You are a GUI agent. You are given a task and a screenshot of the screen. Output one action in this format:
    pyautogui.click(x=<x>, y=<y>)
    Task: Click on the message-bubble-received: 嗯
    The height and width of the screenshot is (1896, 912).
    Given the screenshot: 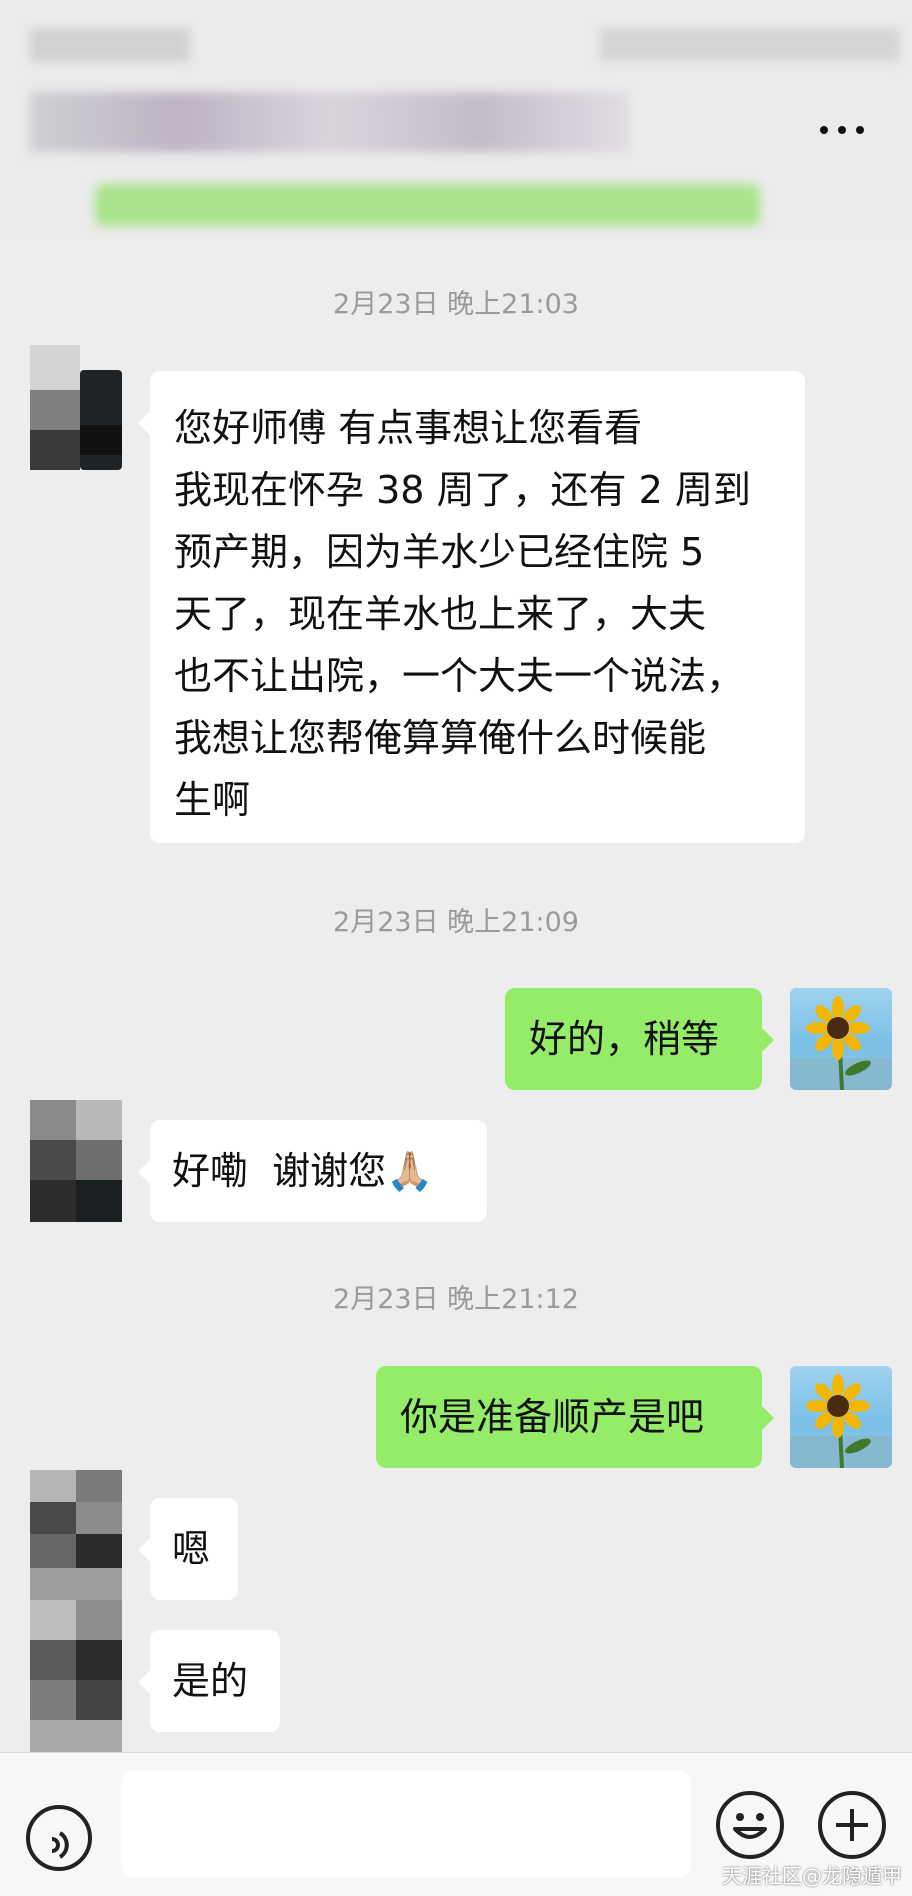 What is the action you would take?
    pyautogui.click(x=188, y=1549)
    